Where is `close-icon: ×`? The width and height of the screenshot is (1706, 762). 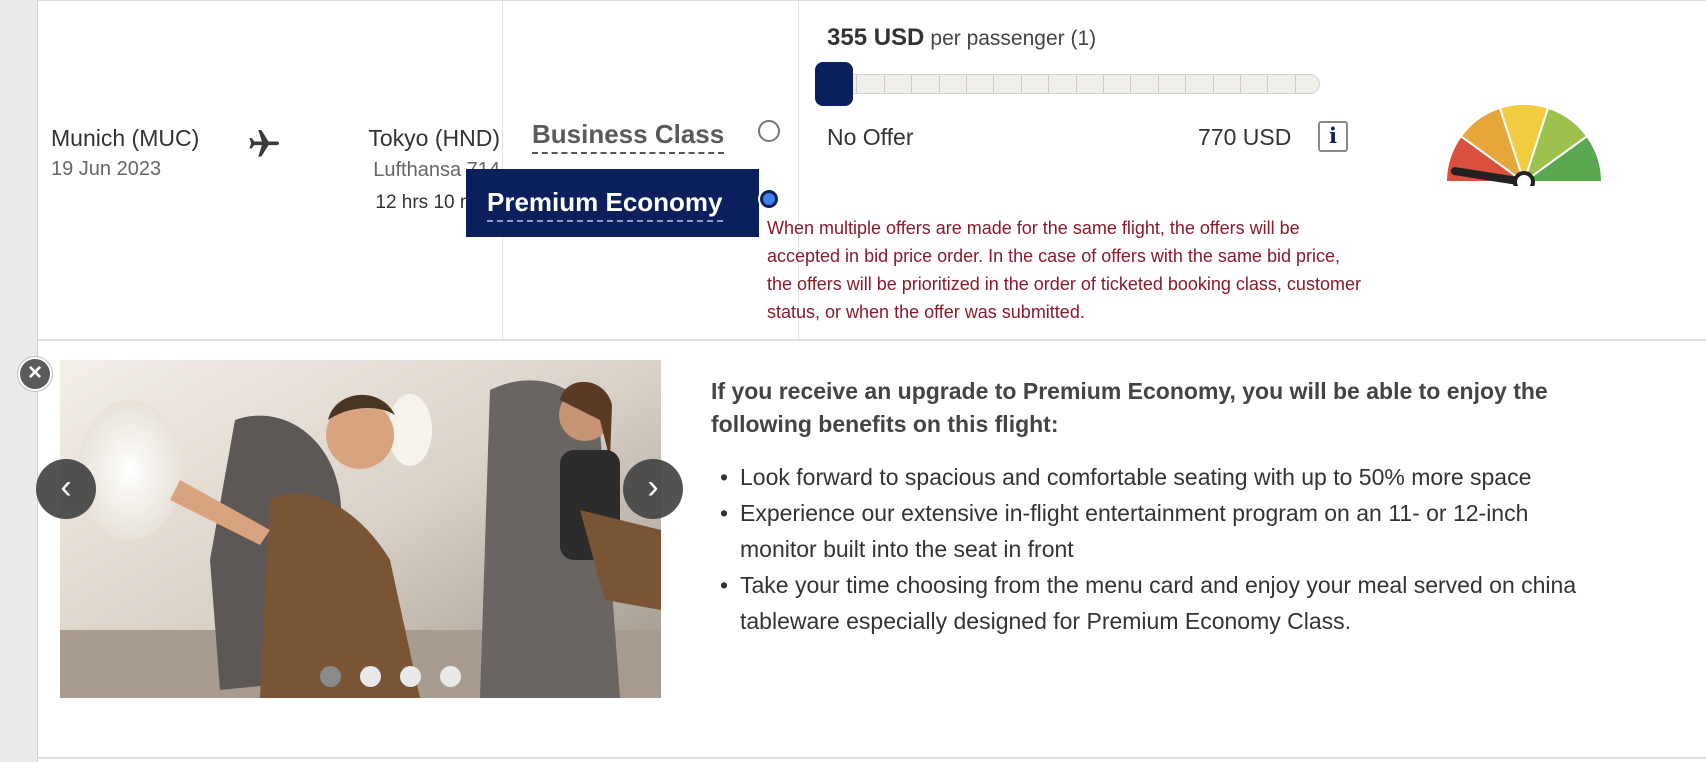 close-icon: × is located at coordinates (35, 374).